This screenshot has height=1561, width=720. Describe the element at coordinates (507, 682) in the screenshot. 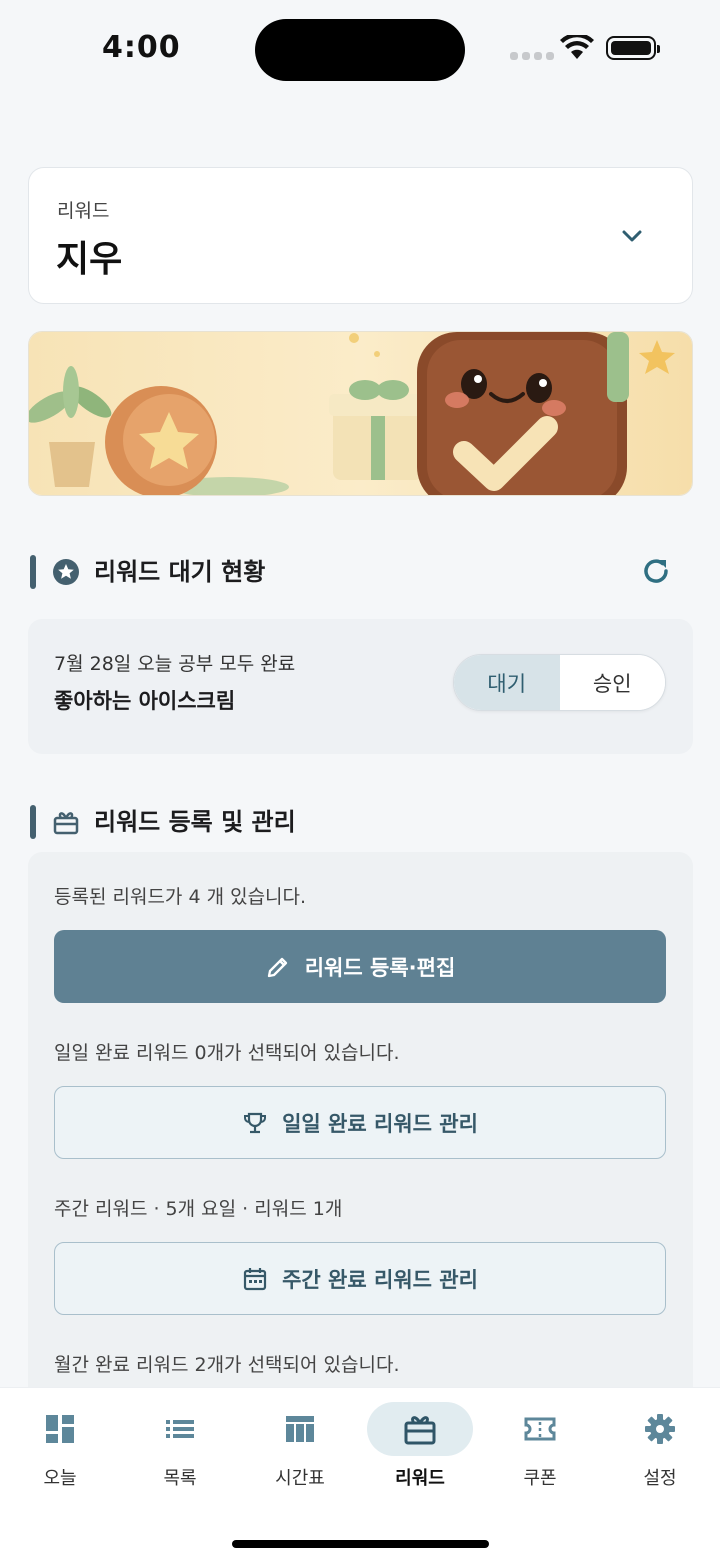

I see `toggle-pending: 대기` at that location.